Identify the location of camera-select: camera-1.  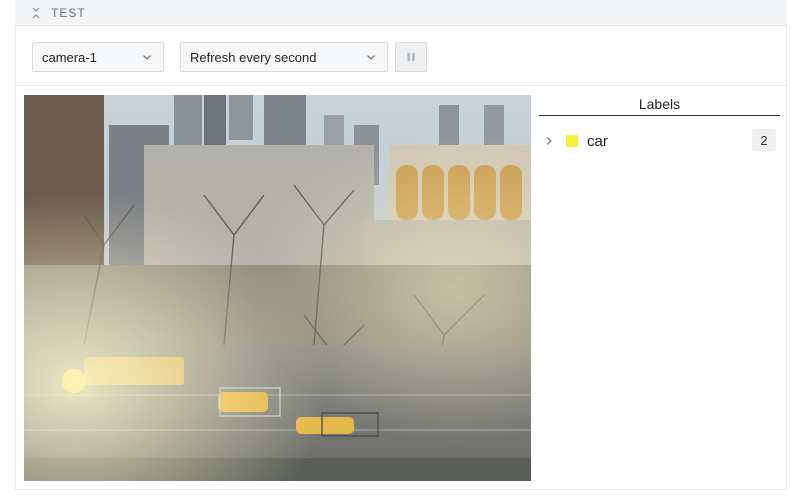
(98, 57).